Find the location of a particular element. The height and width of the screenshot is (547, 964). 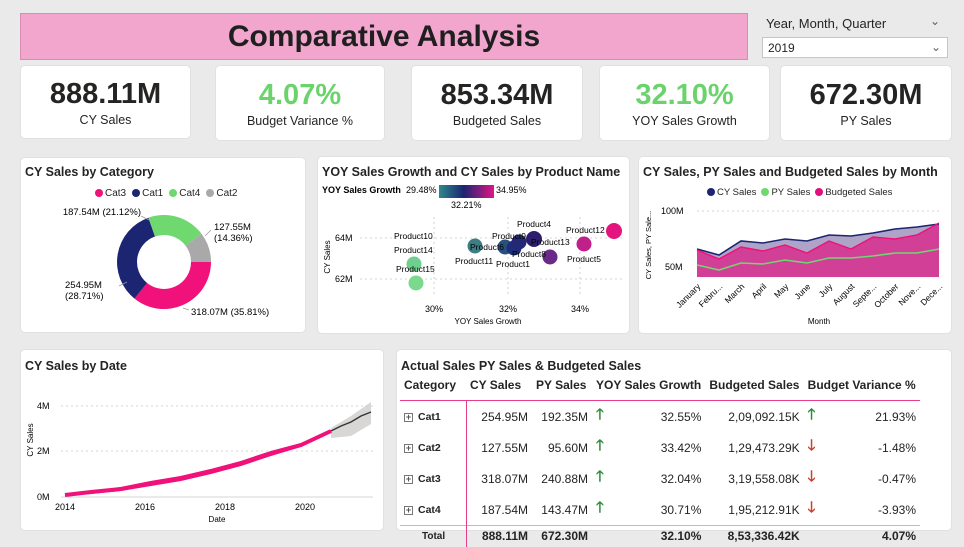

total-py-sales: 672.30M is located at coordinates (562, 536).